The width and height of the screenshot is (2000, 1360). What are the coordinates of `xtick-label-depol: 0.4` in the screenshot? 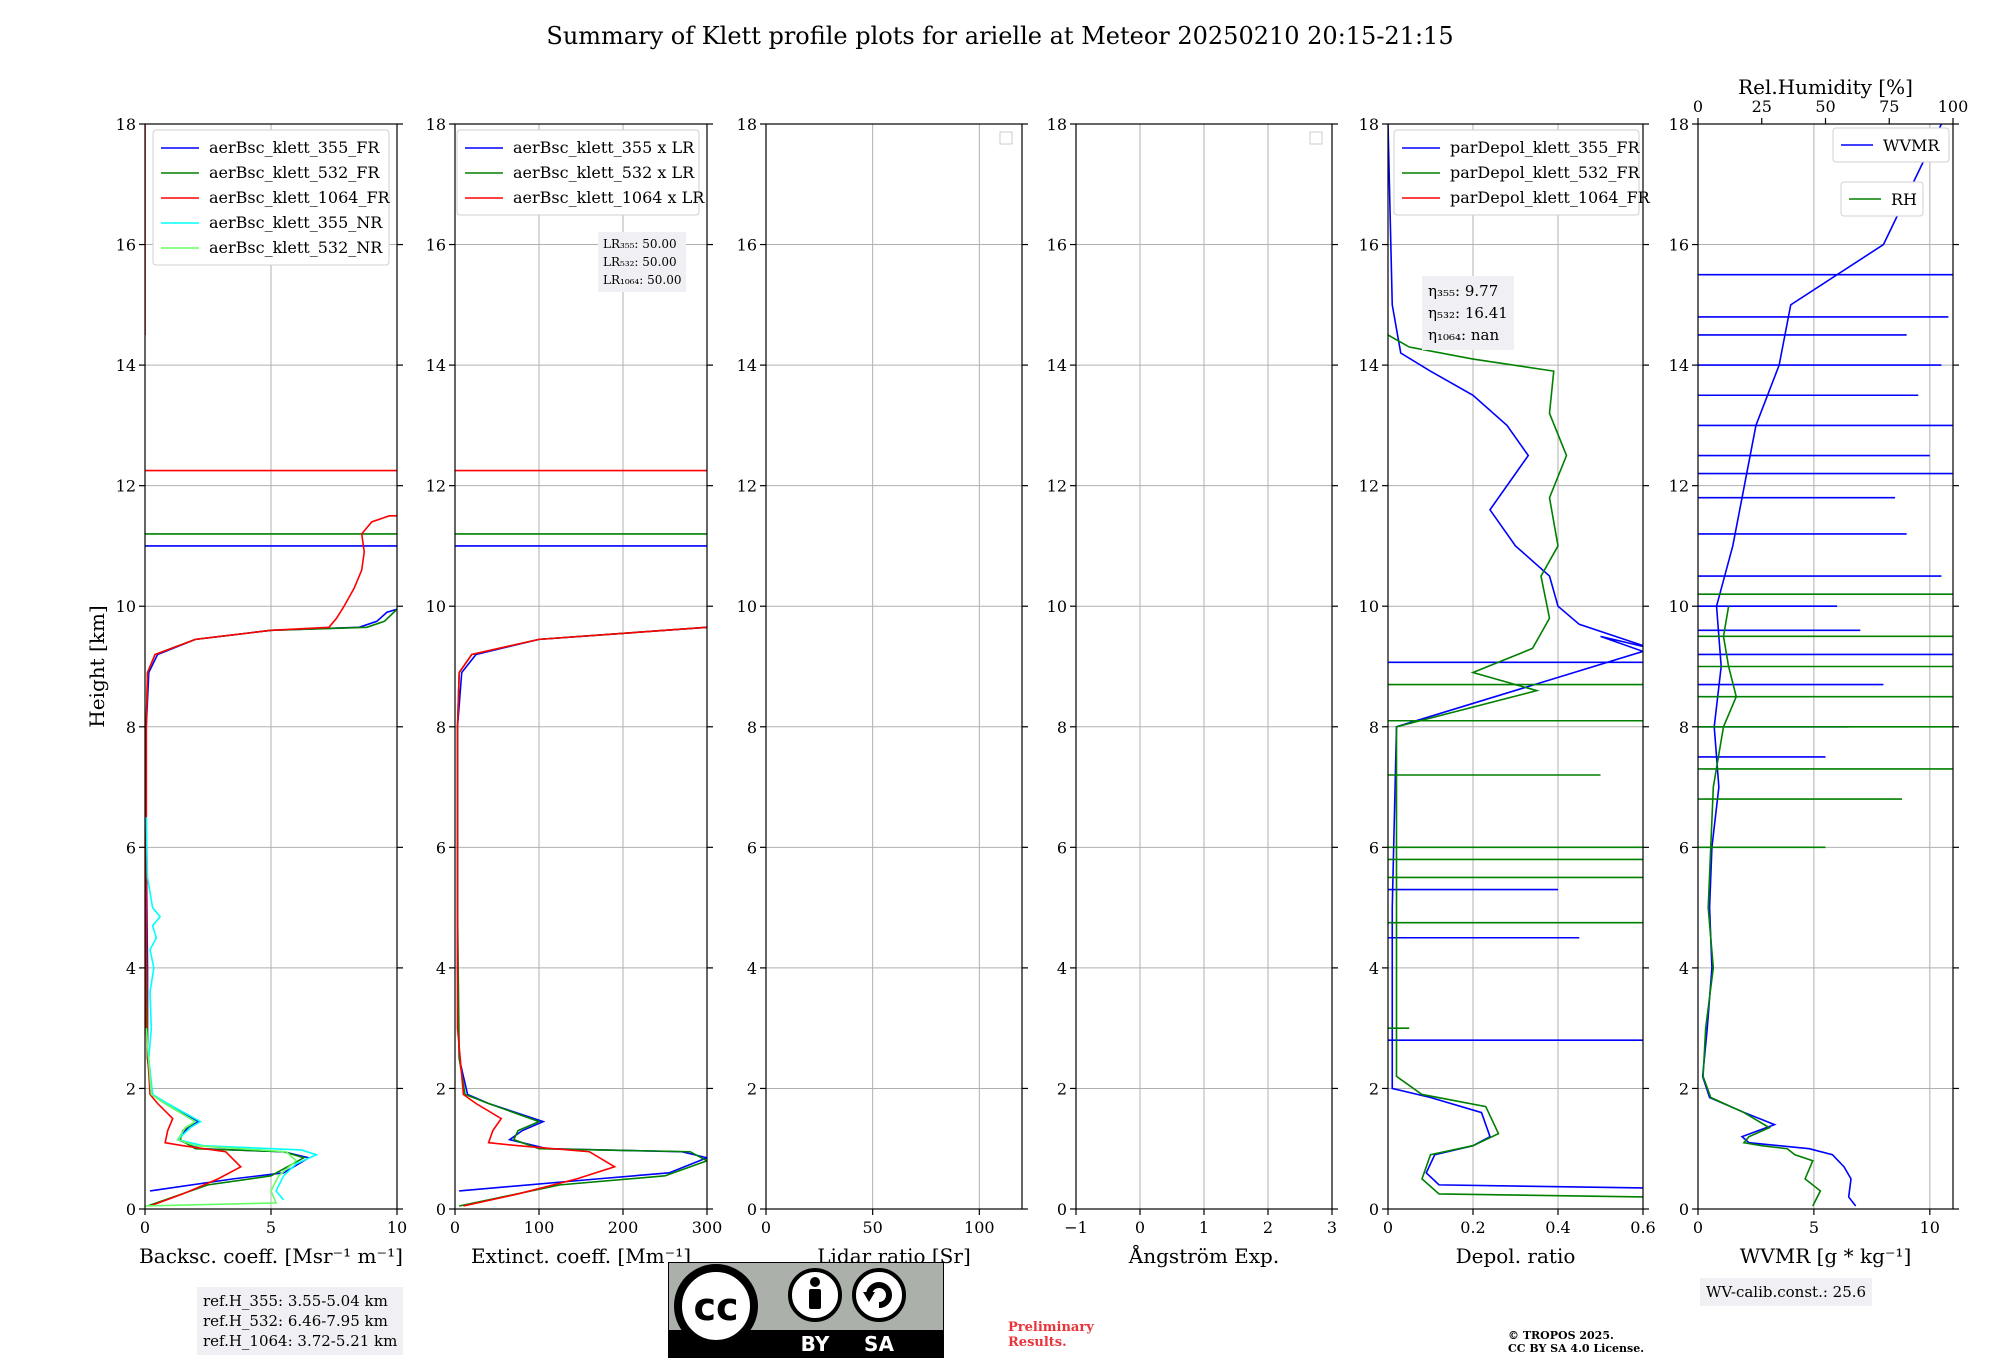 It's located at (1557, 1227).